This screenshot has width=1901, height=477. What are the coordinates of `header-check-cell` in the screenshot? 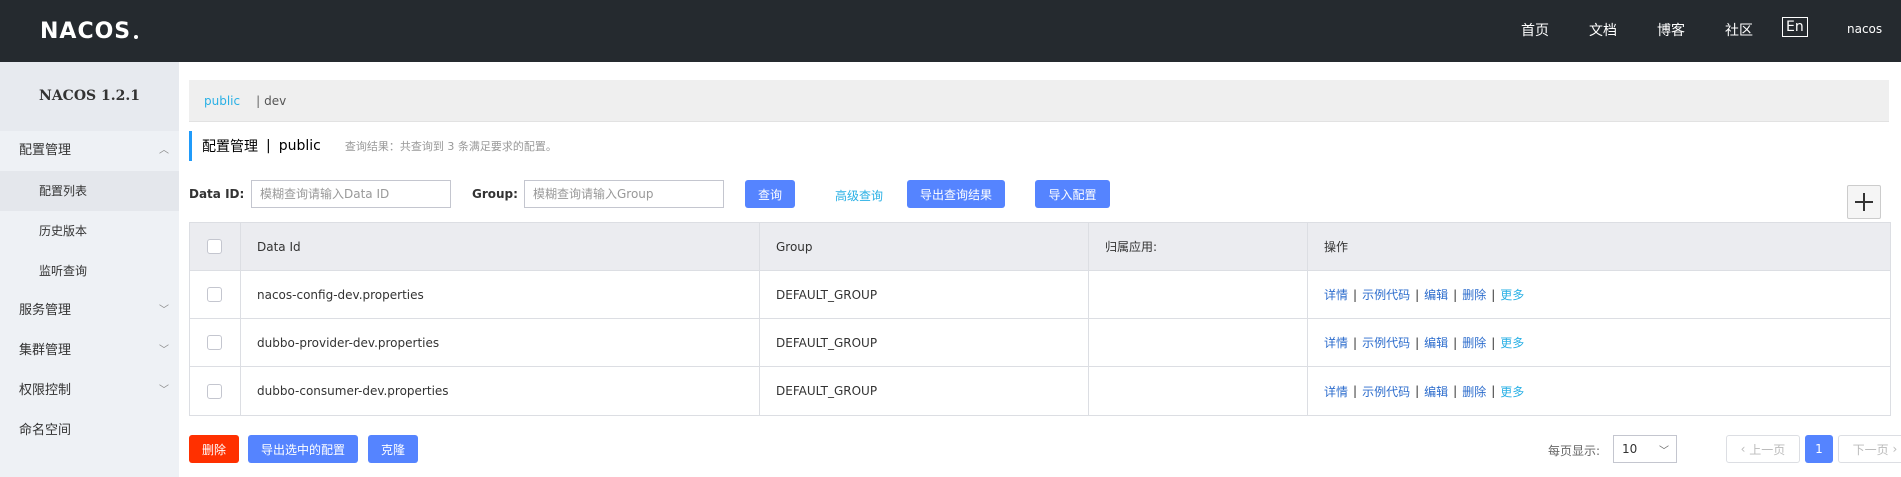 It's located at (215, 246).